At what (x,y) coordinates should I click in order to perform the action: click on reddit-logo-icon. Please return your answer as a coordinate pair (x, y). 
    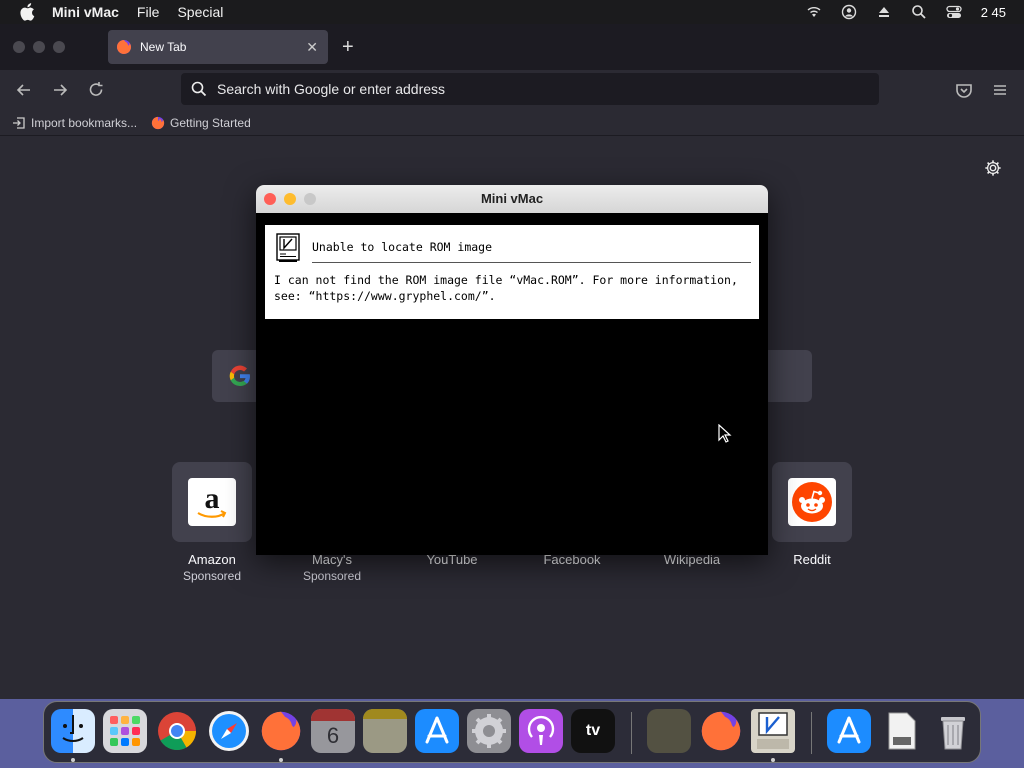
    Looking at the image, I should click on (812, 502).